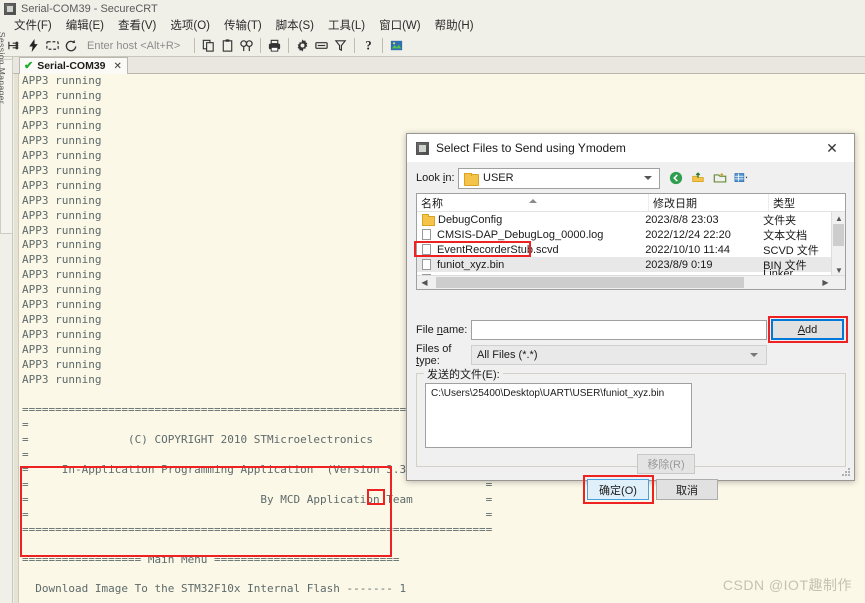  Describe the element at coordinates (697, 178) in the screenshot. I see `up-folder-icon` at that location.